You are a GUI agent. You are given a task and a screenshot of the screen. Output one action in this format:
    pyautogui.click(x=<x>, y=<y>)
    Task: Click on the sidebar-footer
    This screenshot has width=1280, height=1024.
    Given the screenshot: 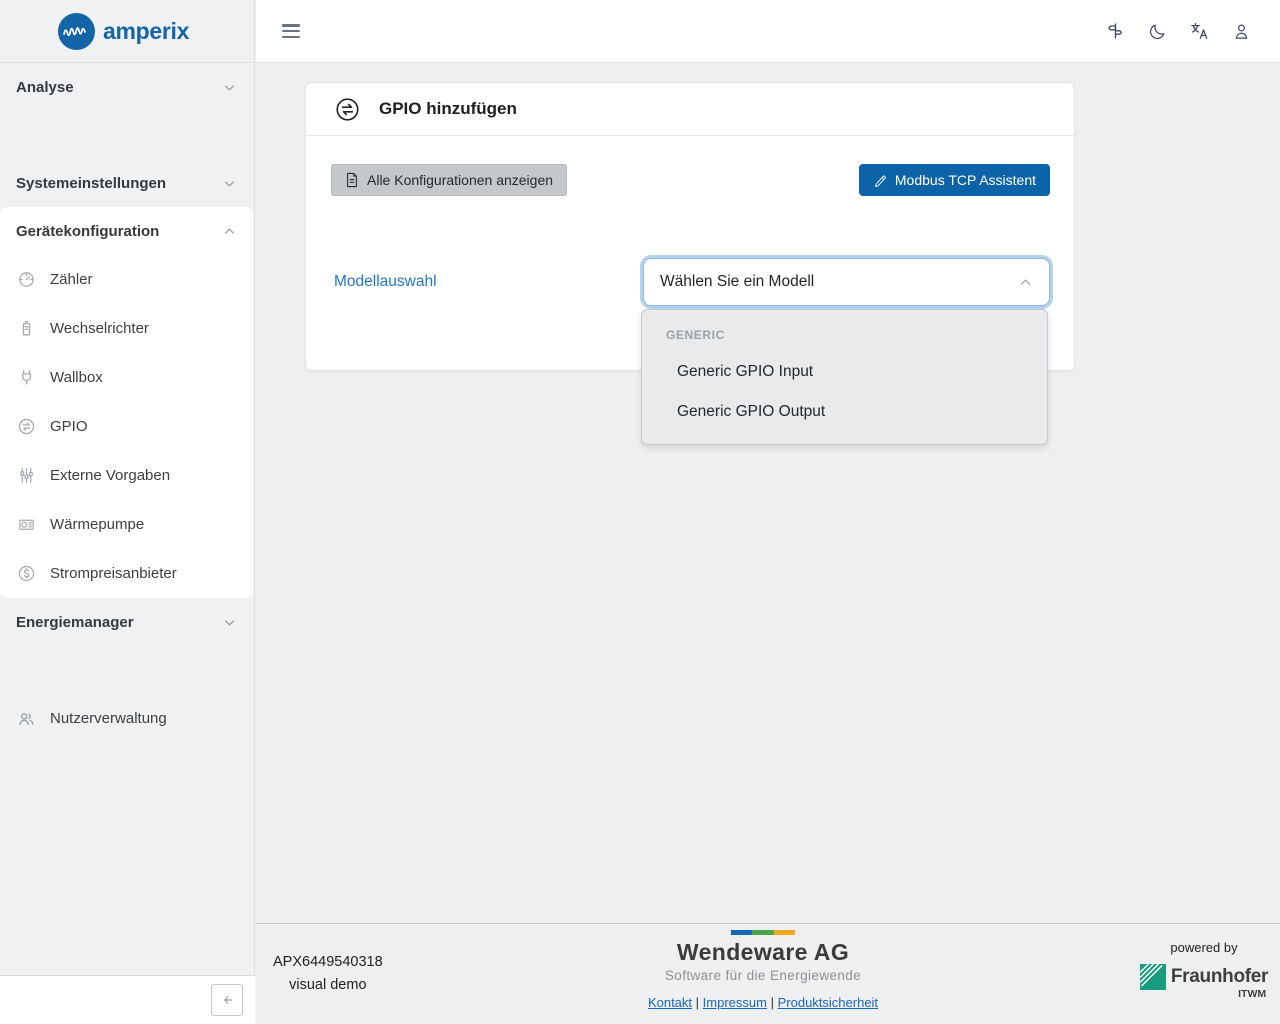 What is the action you would take?
    pyautogui.click(x=127, y=999)
    